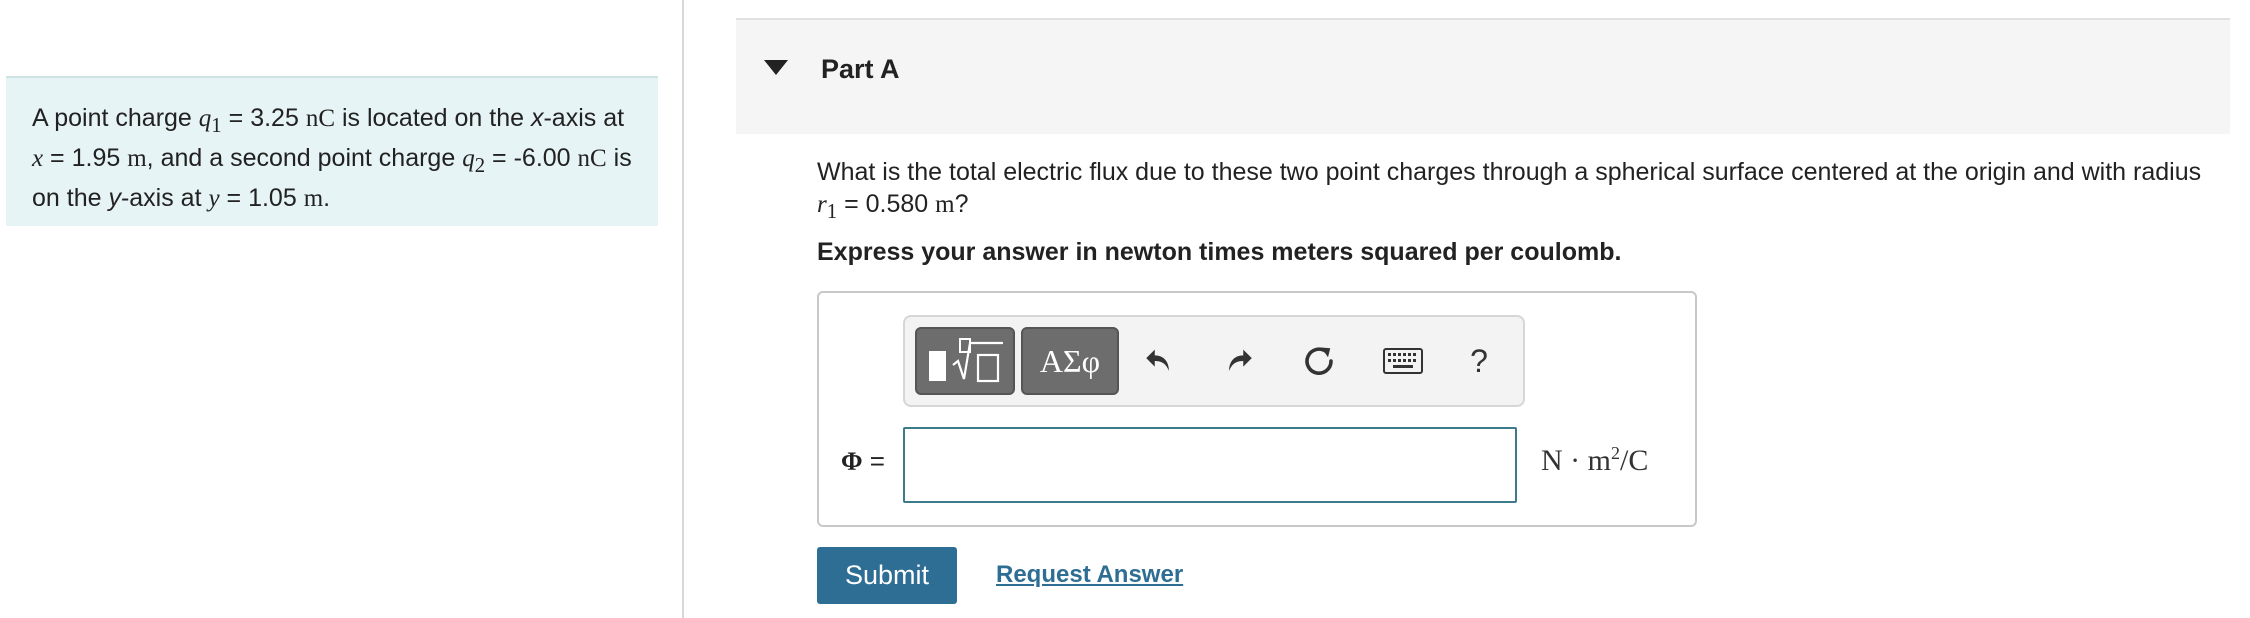 The image size is (2250, 618). Describe the element at coordinates (38, 158) in the screenshot. I see `var-x: x` at that location.